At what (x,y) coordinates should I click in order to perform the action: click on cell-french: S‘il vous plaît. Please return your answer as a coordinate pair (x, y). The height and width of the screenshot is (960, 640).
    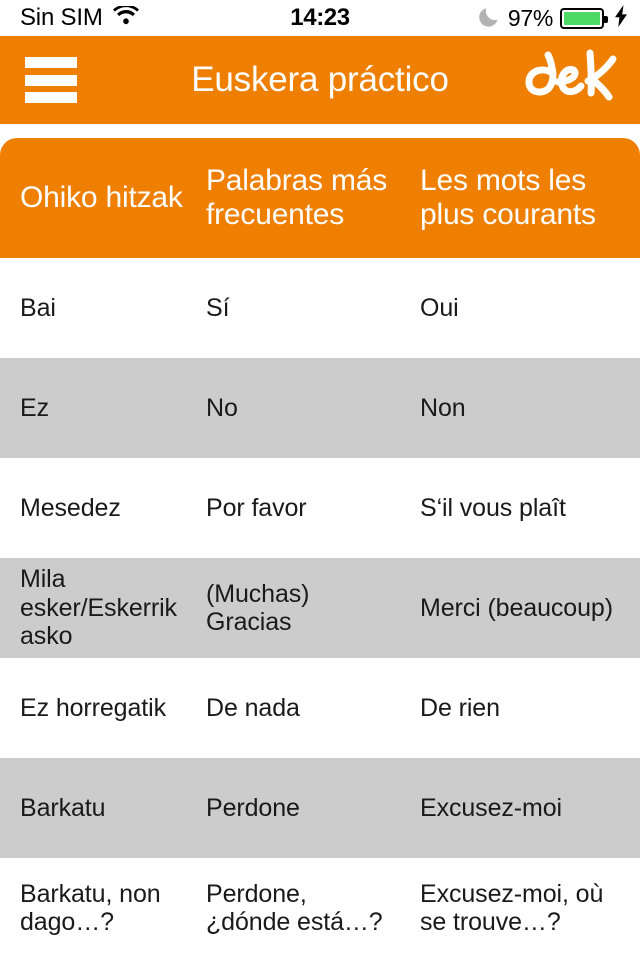
    Looking at the image, I should click on (493, 507).